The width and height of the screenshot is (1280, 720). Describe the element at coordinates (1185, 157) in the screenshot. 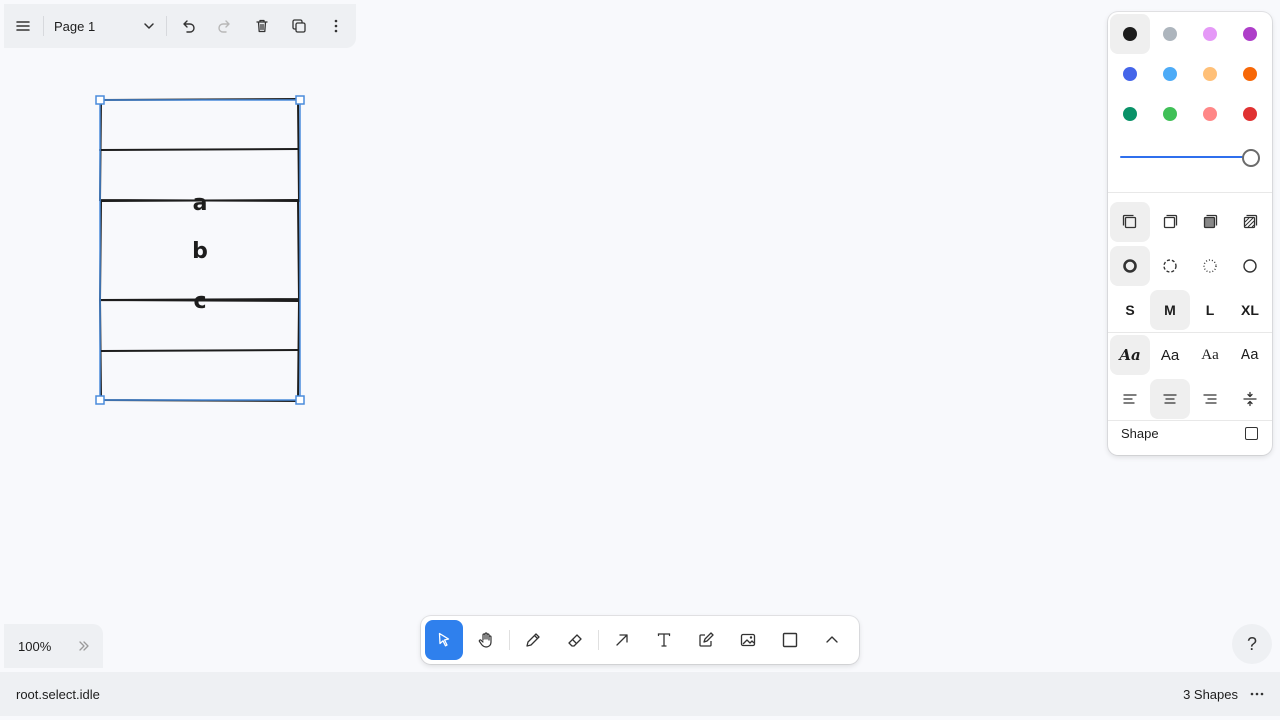

I see `opacity-track` at that location.